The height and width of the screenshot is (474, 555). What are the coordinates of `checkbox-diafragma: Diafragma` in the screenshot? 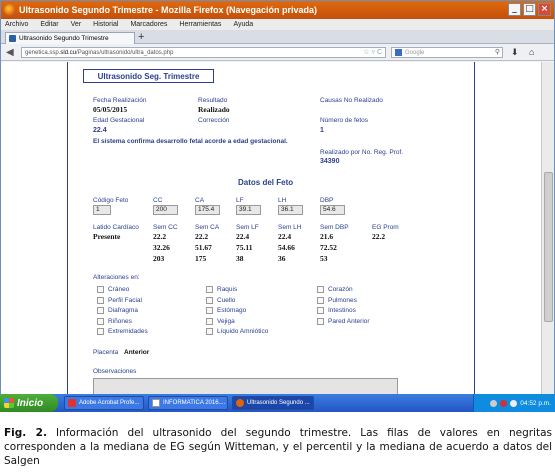 It's located at (117, 310).